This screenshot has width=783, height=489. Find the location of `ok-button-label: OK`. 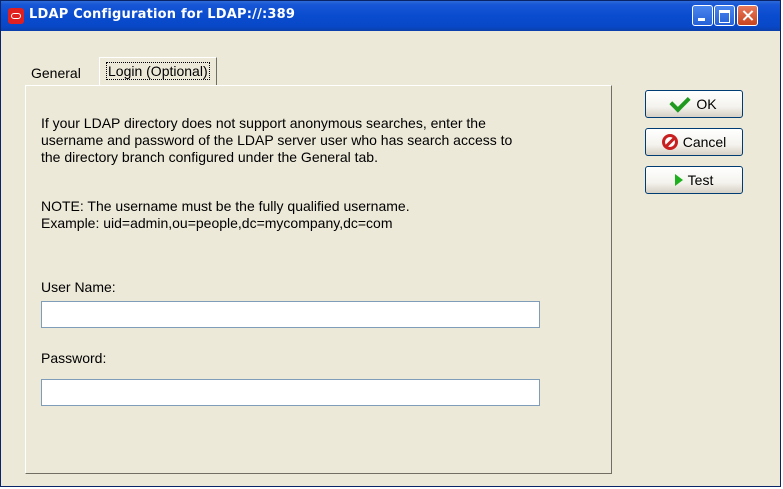

ok-button-label: OK is located at coordinates (706, 104).